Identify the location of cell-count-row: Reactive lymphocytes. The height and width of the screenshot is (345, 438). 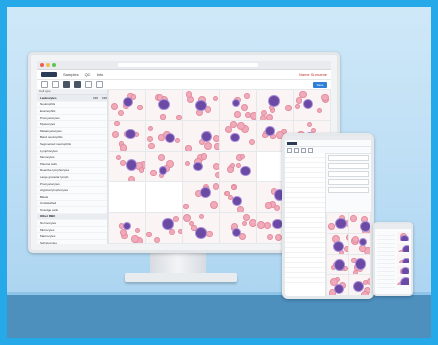
(72, 171).